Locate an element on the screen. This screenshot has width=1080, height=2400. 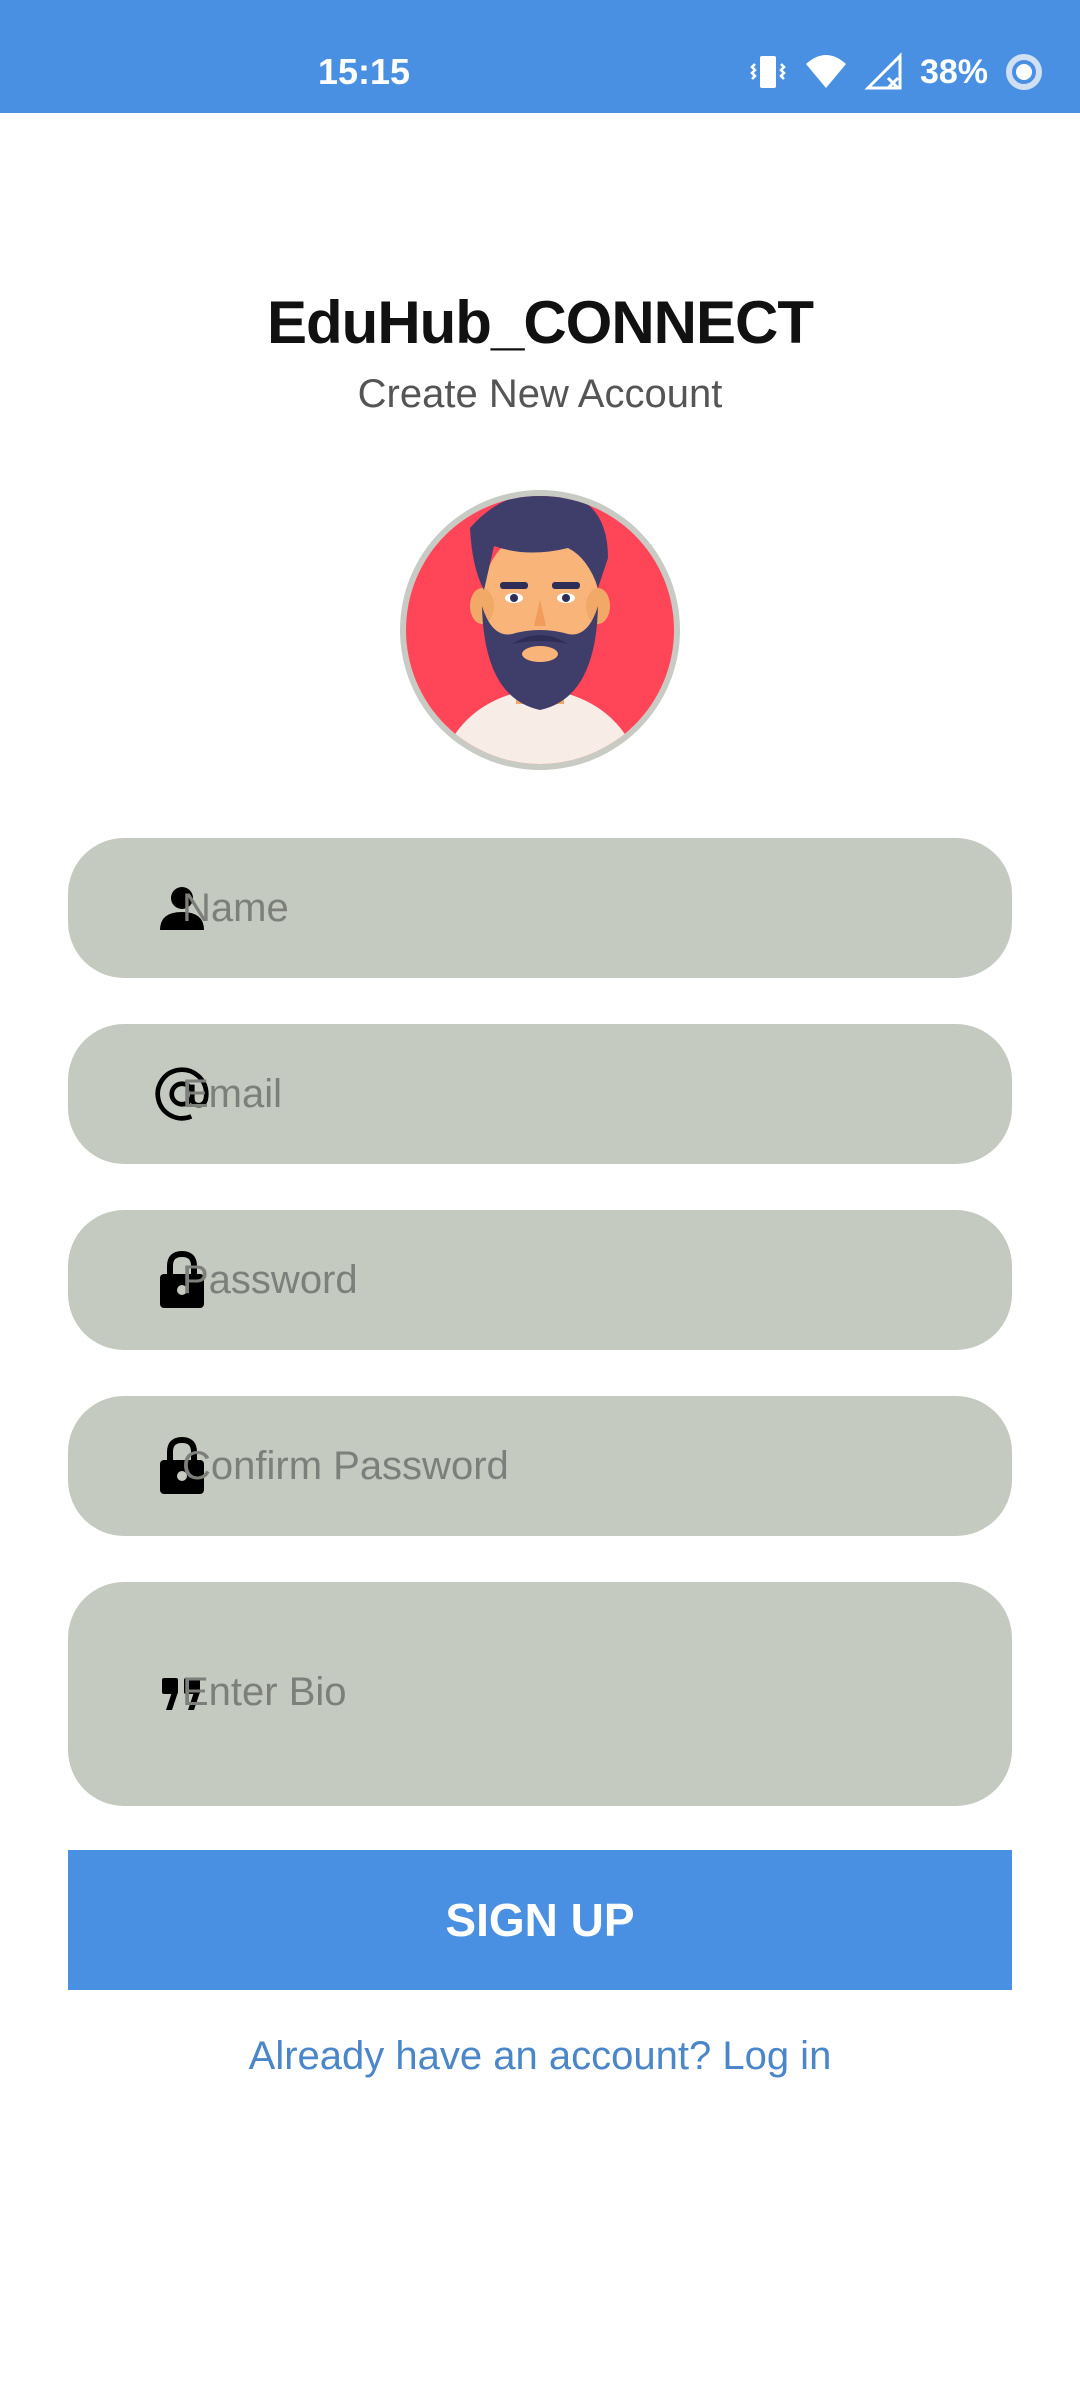
bio-field is located at coordinates (540, 1694).